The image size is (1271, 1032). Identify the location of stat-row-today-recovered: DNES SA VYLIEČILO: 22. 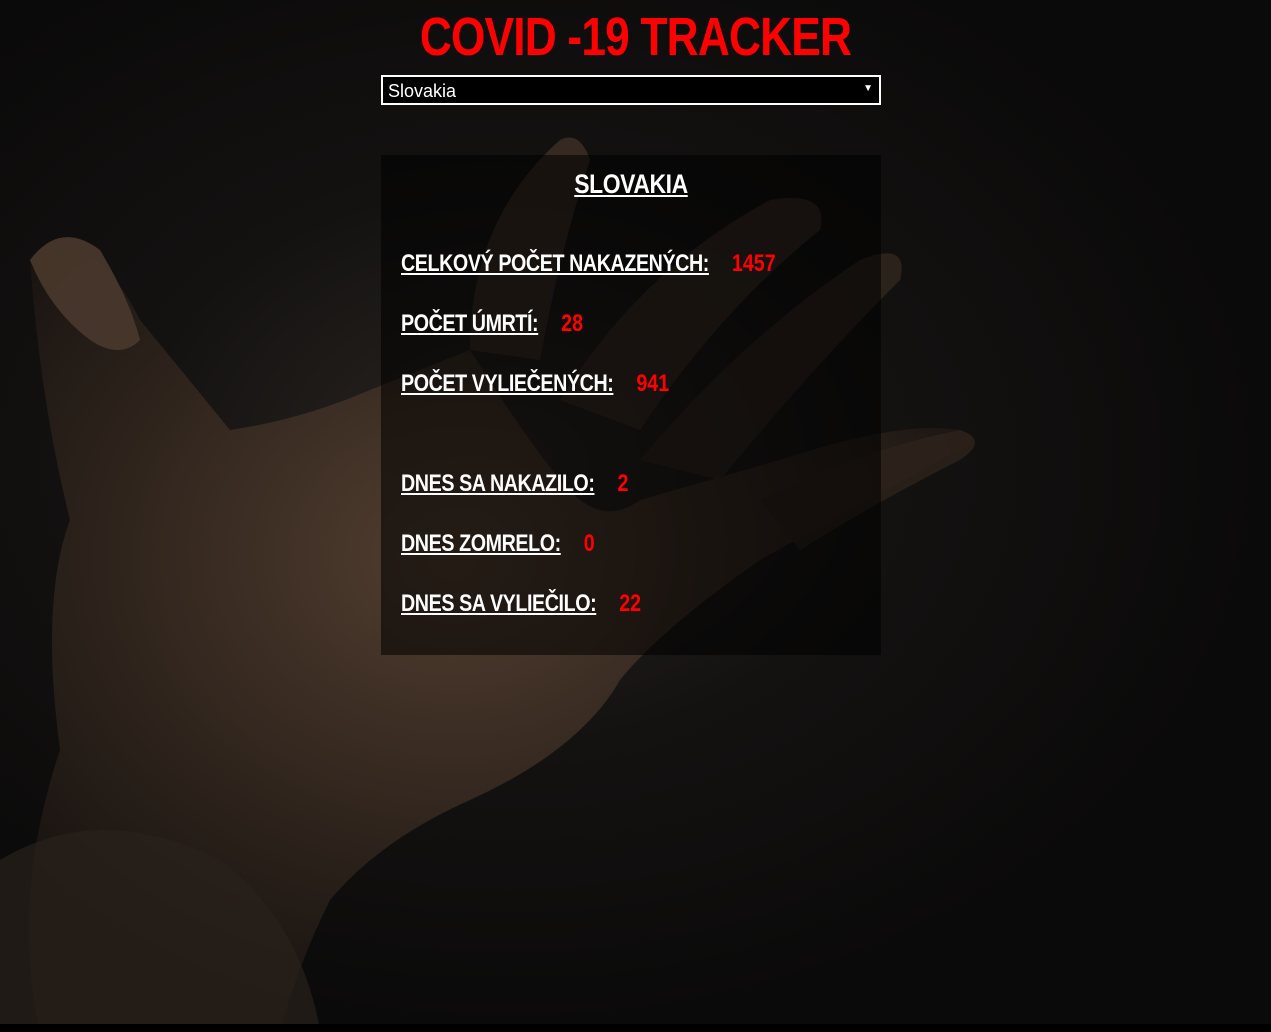
(521, 604).